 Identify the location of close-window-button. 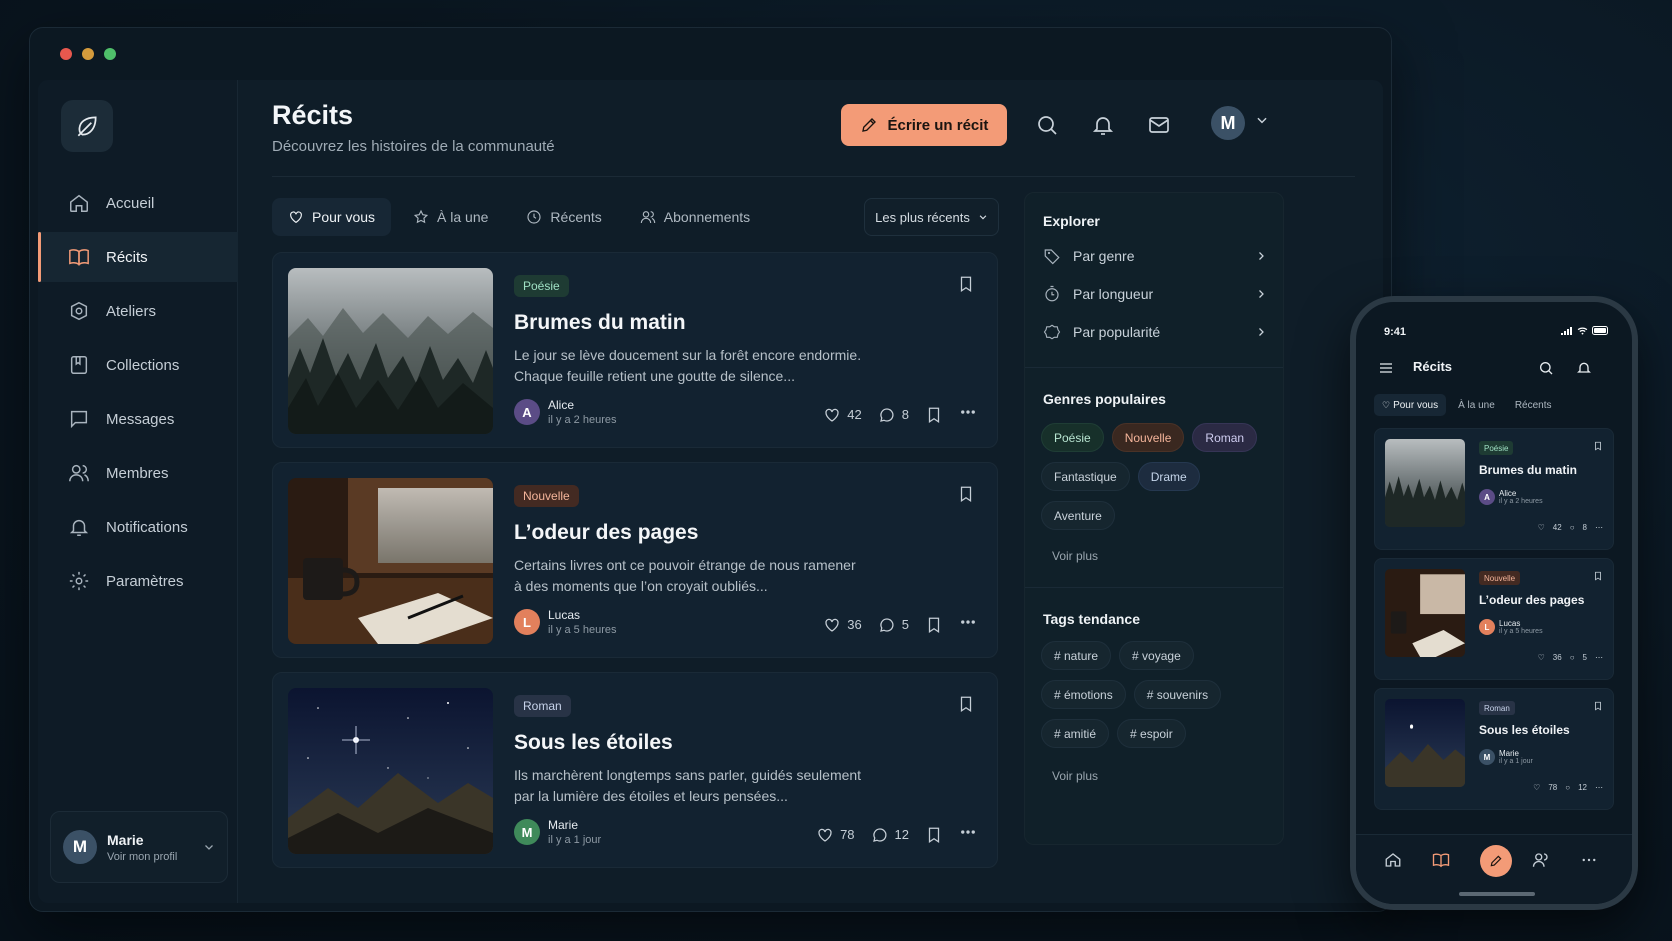
(66, 54).